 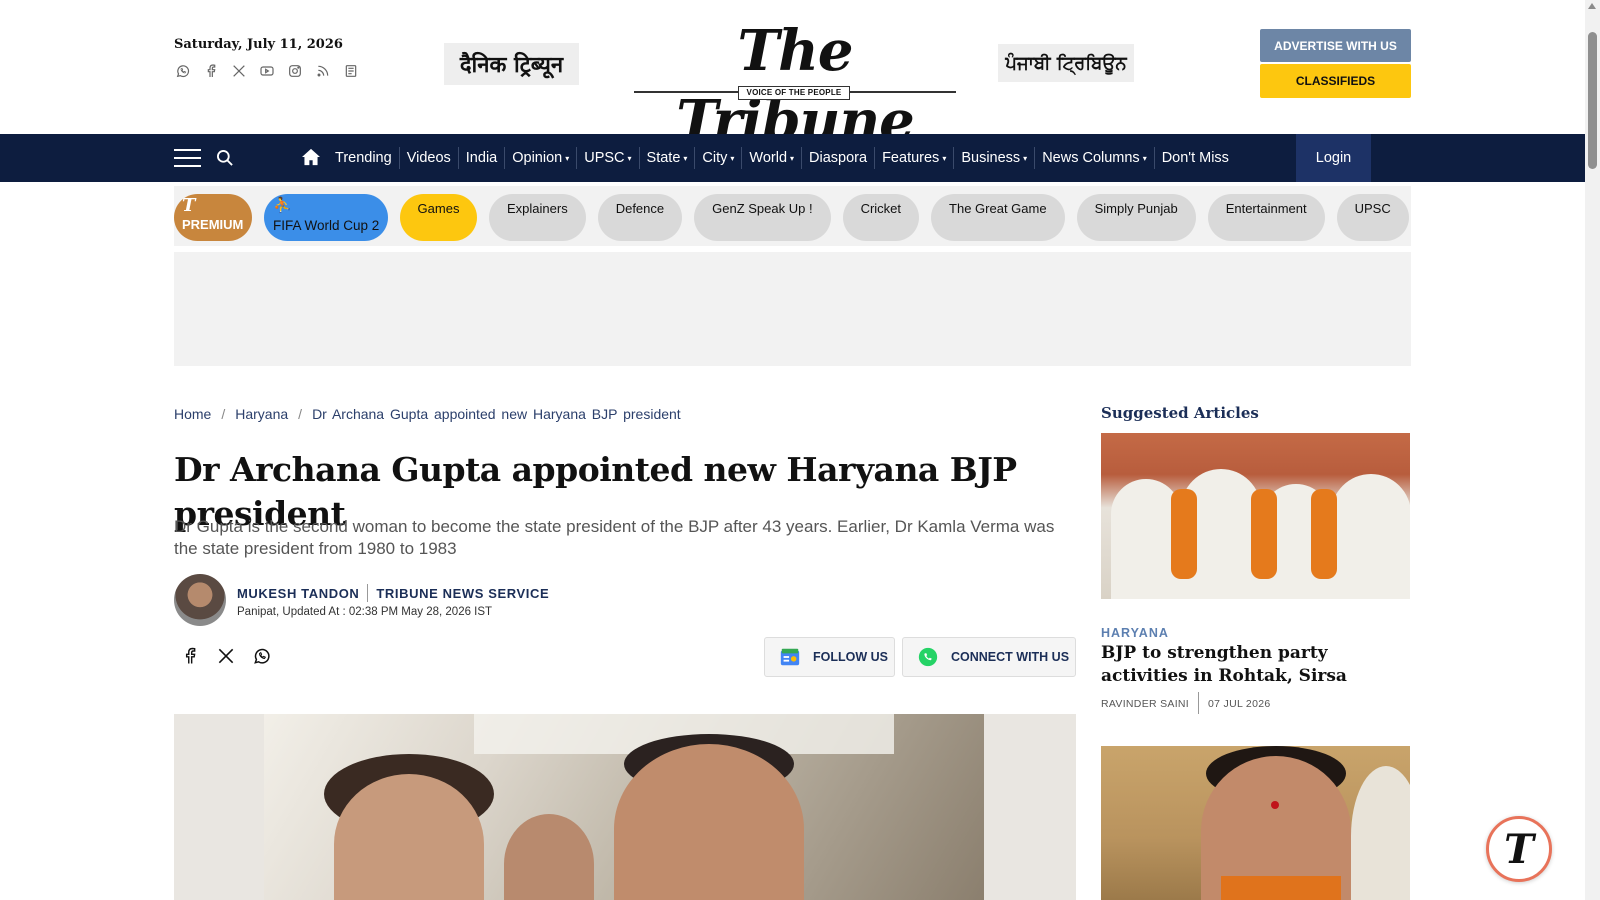 I want to click on google-news-icon, so click(x=790, y=657).